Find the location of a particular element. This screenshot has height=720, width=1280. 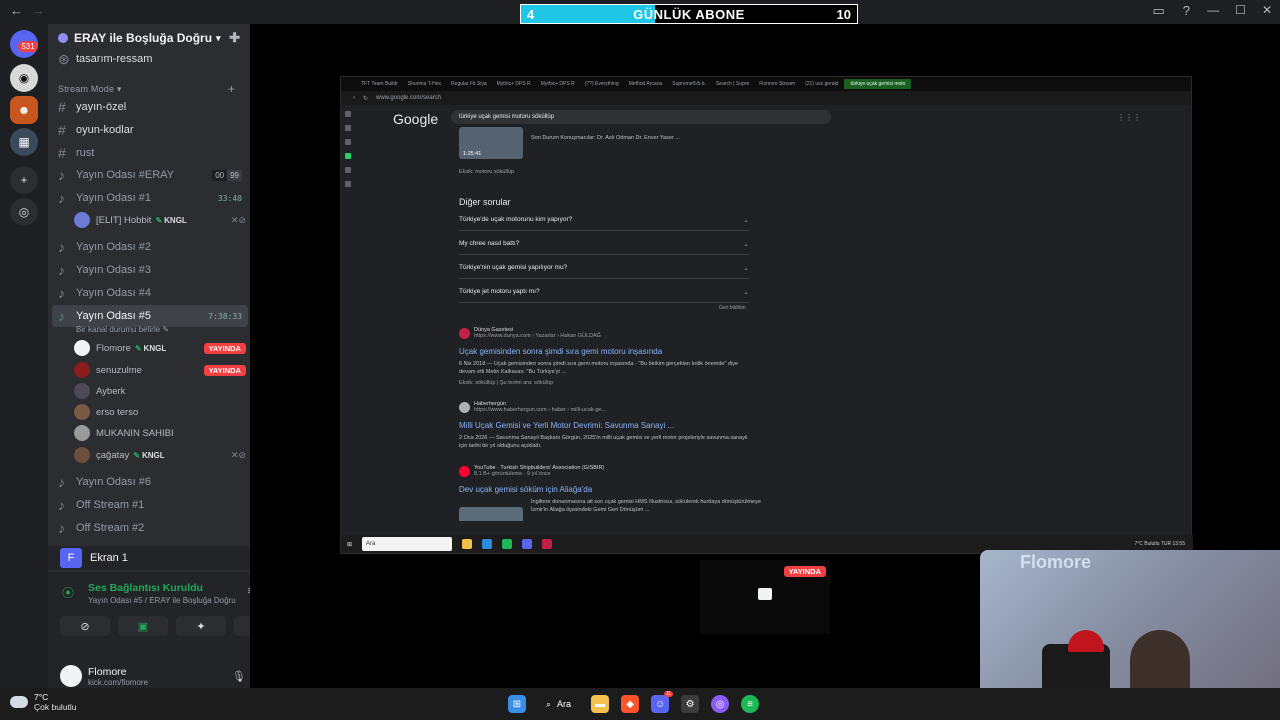

spotify-icon is located at coordinates (507, 544).